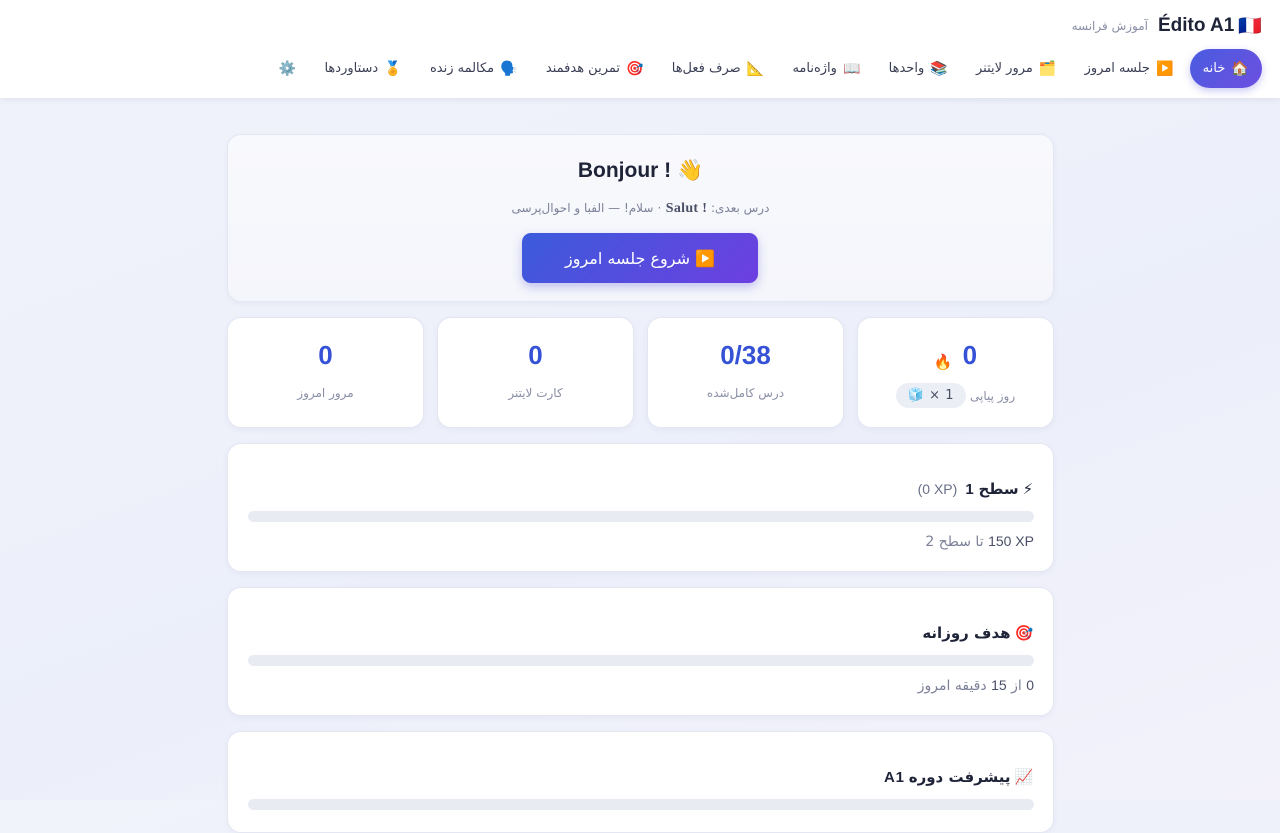 Image resolution: width=1280 pixels, height=833 pixels. What do you see at coordinates (955, 372) in the screenshot?
I see `stat-streak: 🔥 0 روز پیاپی 🧊 × 1` at bounding box center [955, 372].